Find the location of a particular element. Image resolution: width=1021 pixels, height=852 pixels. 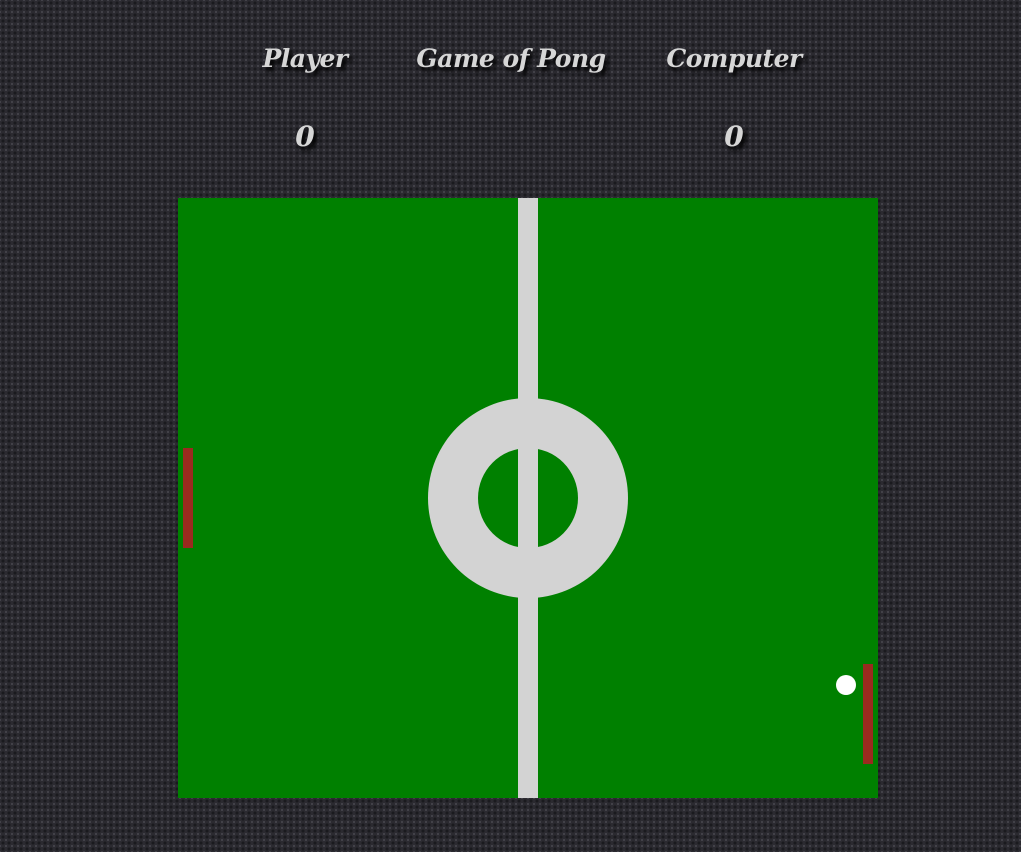

computer-score: 0 is located at coordinates (734, 136).